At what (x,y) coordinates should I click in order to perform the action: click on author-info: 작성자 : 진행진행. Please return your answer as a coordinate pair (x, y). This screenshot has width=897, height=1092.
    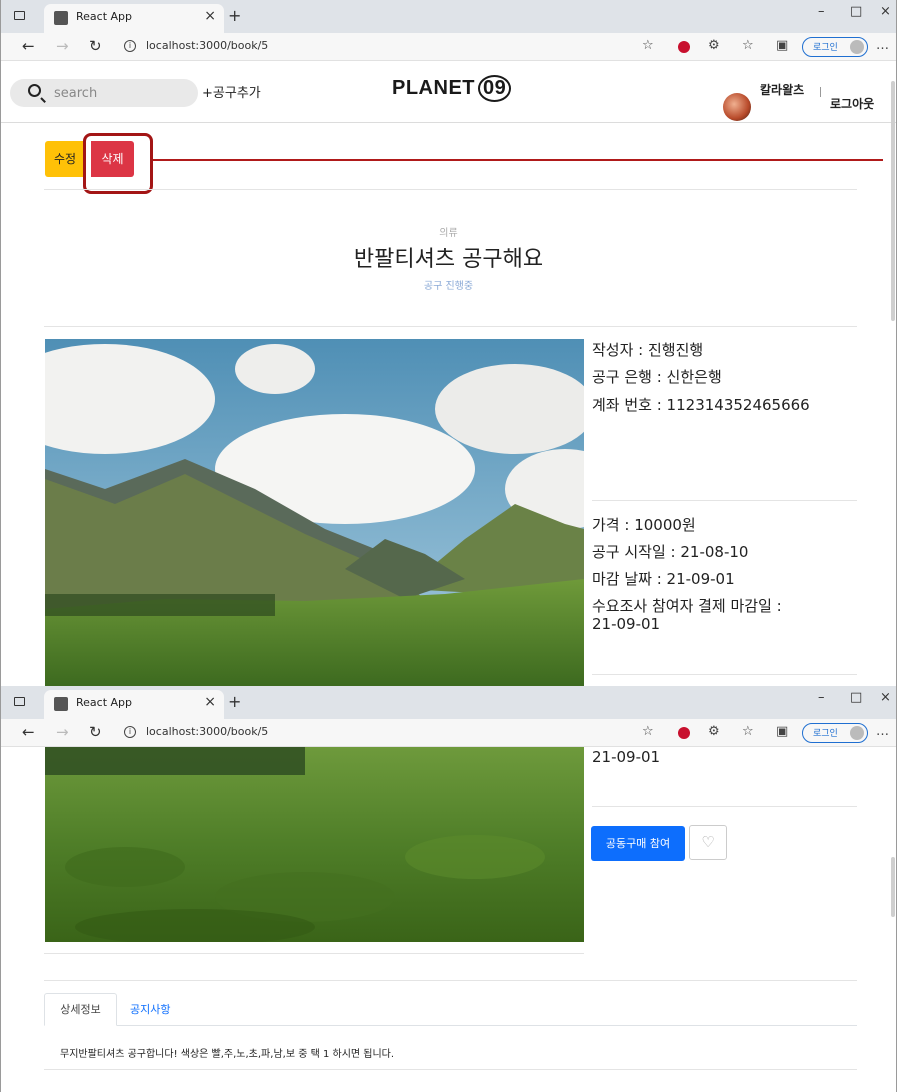
    Looking at the image, I should click on (648, 350).